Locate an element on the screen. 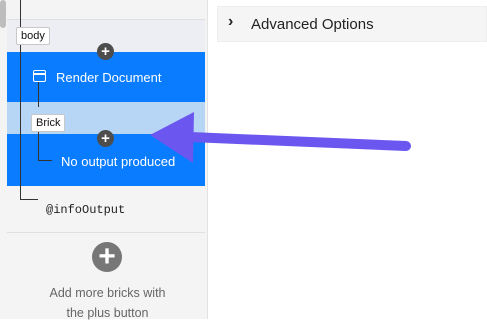  arrow-shaft is located at coordinates (298, 141).